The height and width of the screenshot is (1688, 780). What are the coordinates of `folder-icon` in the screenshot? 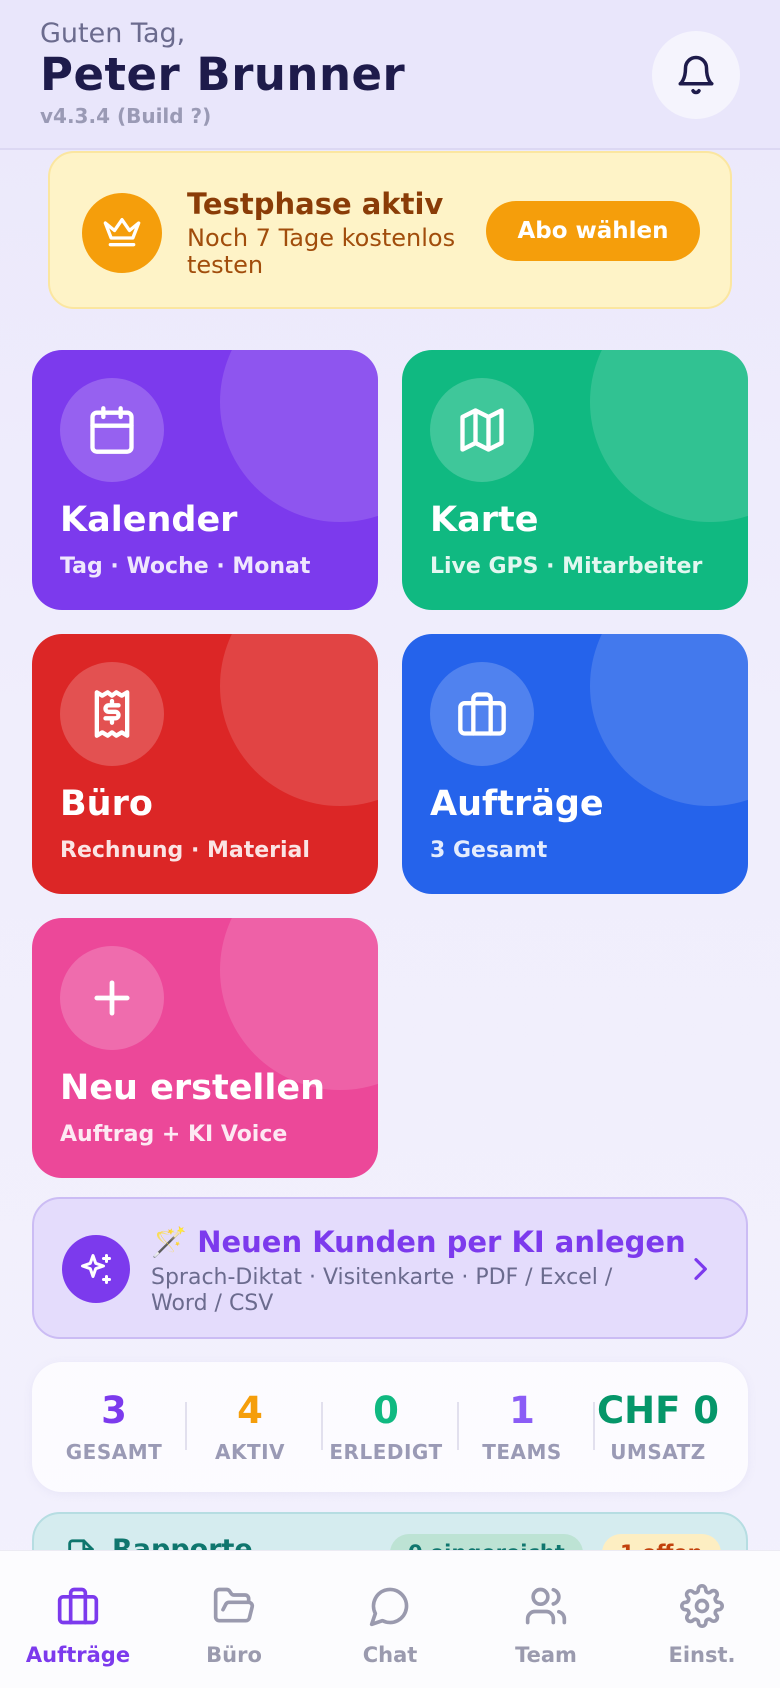 It's located at (234, 1606).